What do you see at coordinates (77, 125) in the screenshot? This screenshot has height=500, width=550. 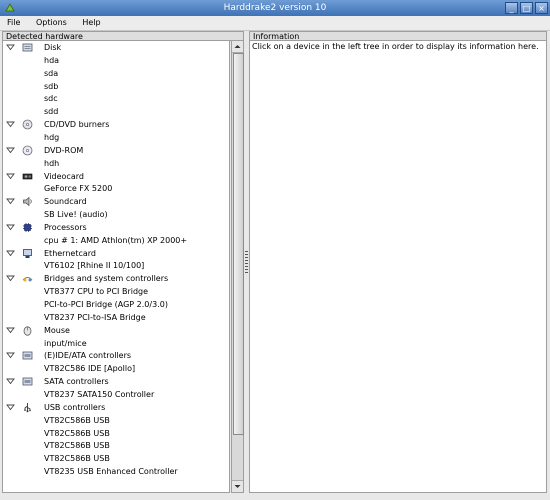 I see `tree-category-label: CD/DVD burners` at bounding box center [77, 125].